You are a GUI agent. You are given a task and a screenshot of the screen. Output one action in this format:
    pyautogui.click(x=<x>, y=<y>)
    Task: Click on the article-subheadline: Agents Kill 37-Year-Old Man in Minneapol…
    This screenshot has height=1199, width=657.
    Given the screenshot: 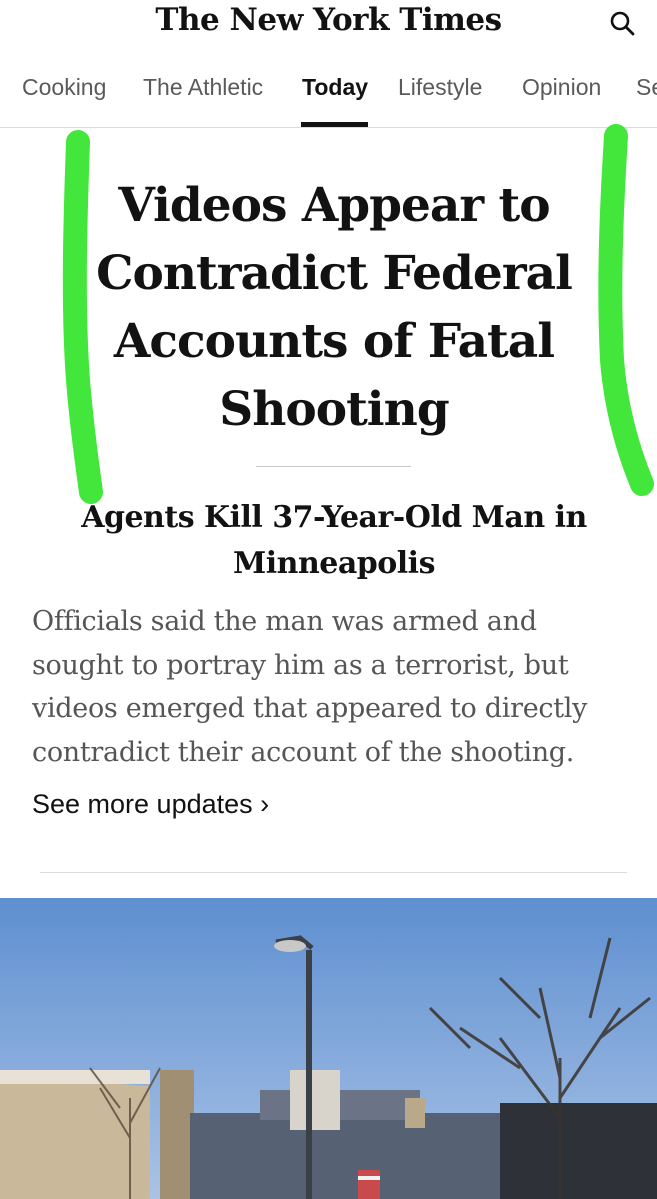 What is the action you would take?
    pyautogui.click(x=334, y=541)
    